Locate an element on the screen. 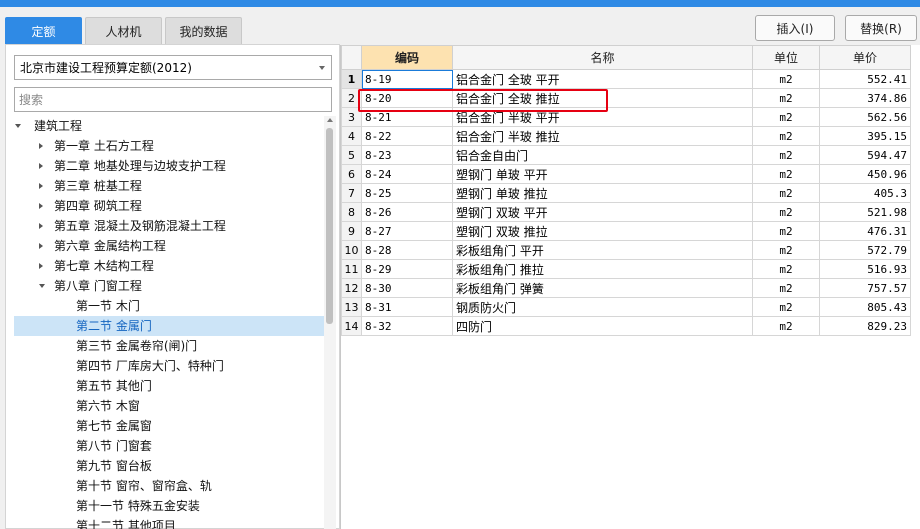  cell-code: 8-27 is located at coordinates (407, 231).